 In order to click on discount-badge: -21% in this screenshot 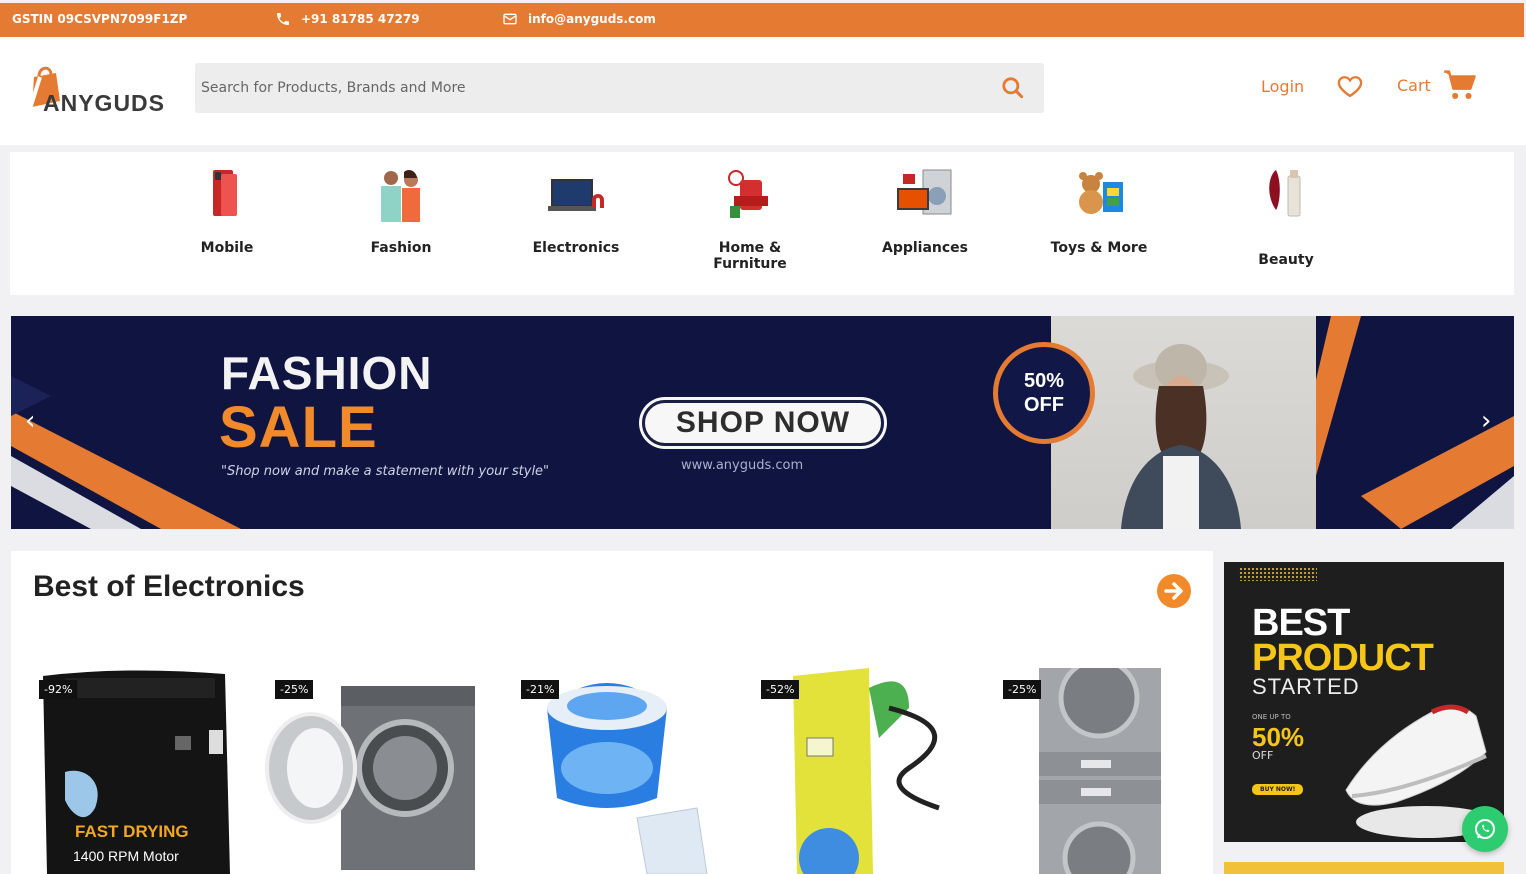, I will do `click(540, 689)`.